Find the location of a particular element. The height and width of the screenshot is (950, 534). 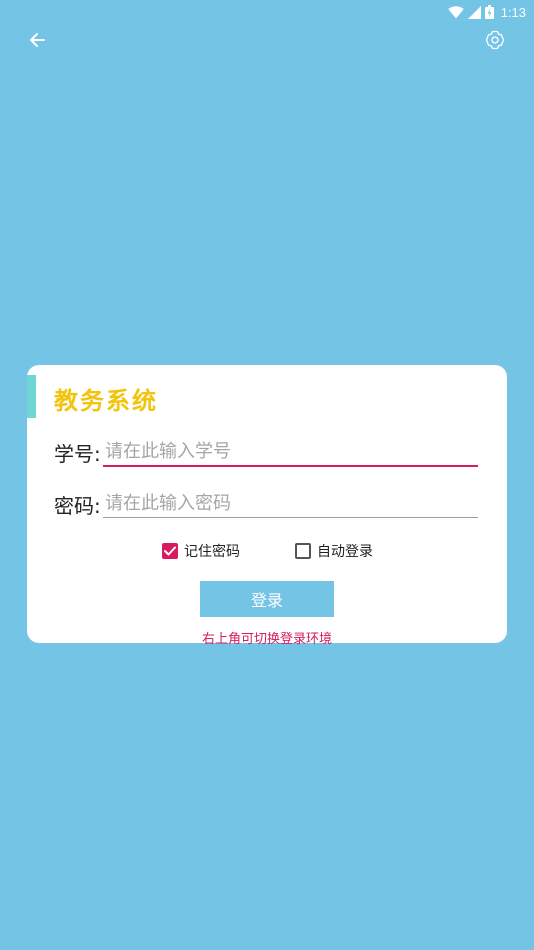

password-label: 密码: is located at coordinates (77, 506).